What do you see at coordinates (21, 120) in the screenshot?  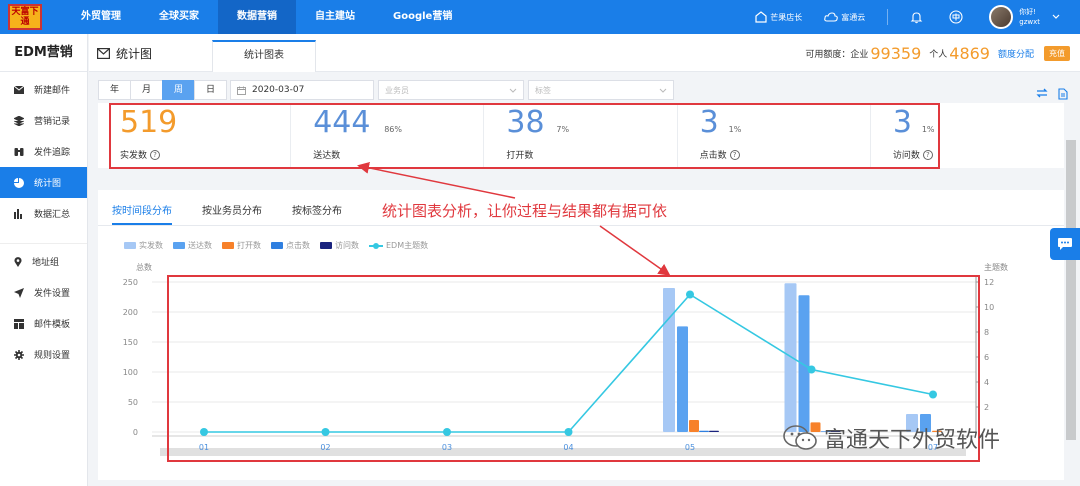 I see `layers-icon` at bounding box center [21, 120].